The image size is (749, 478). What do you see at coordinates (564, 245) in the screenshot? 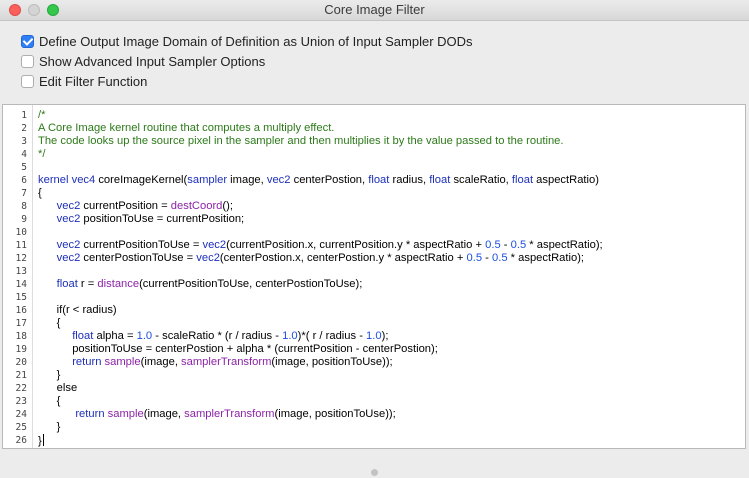
I see `code-token: * aspectRatio);` at bounding box center [564, 245].